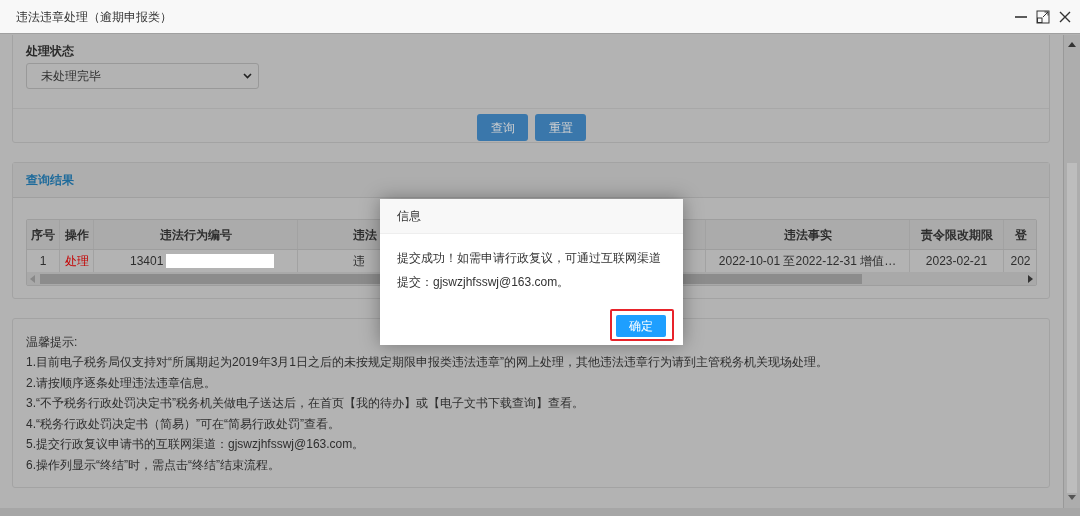  Describe the element at coordinates (121, 383) in the screenshot. I see `tip-text: 2.请按顺序逐条处理违法违章信息。` at that location.